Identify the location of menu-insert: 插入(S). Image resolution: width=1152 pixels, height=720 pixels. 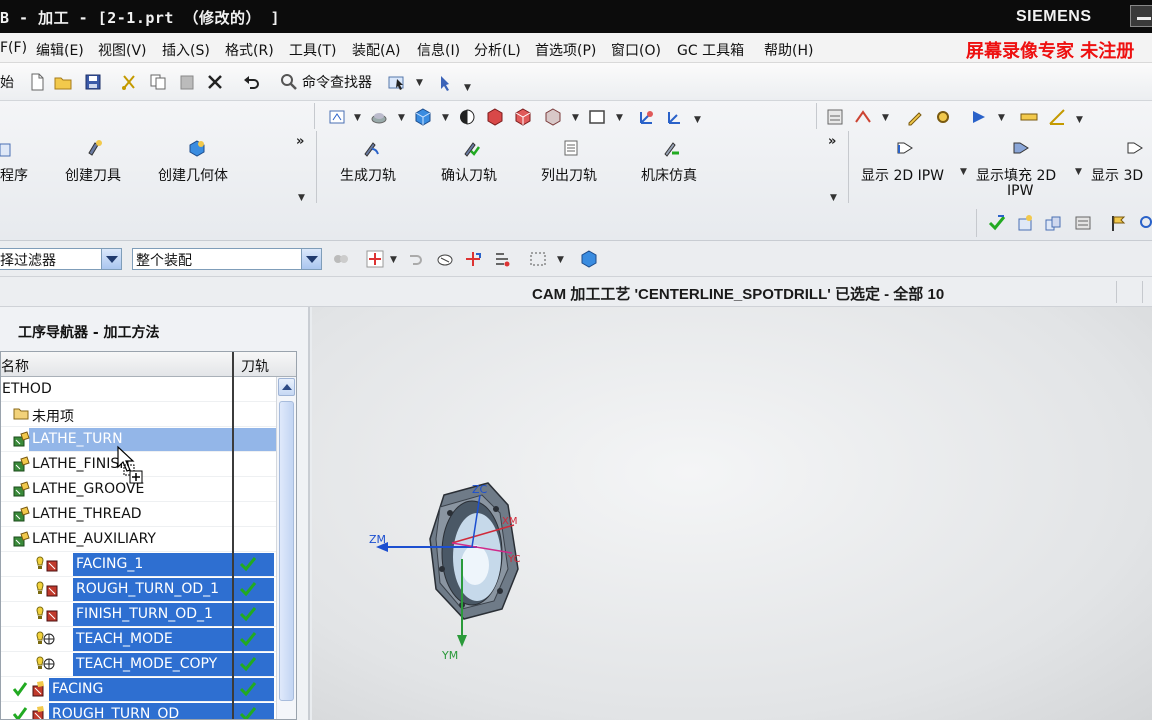
(186, 50).